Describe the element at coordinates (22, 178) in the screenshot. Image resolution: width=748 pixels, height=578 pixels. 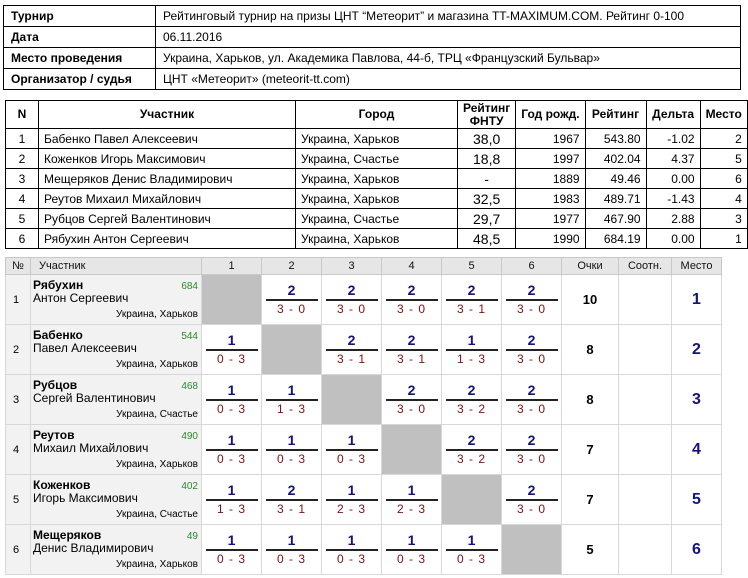
I see `participant-number: 3` at that location.